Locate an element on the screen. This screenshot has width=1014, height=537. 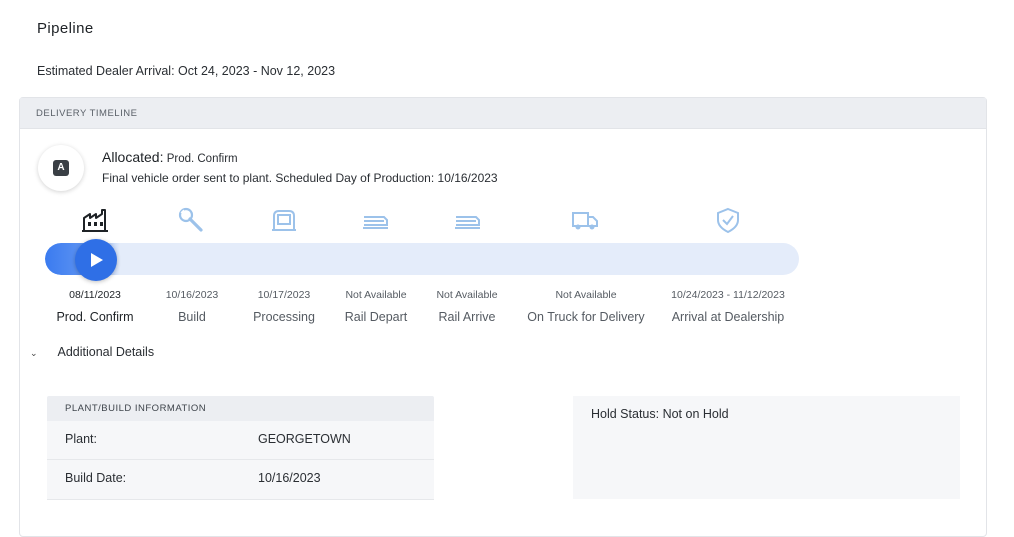
status-badge: A is located at coordinates (61, 168).